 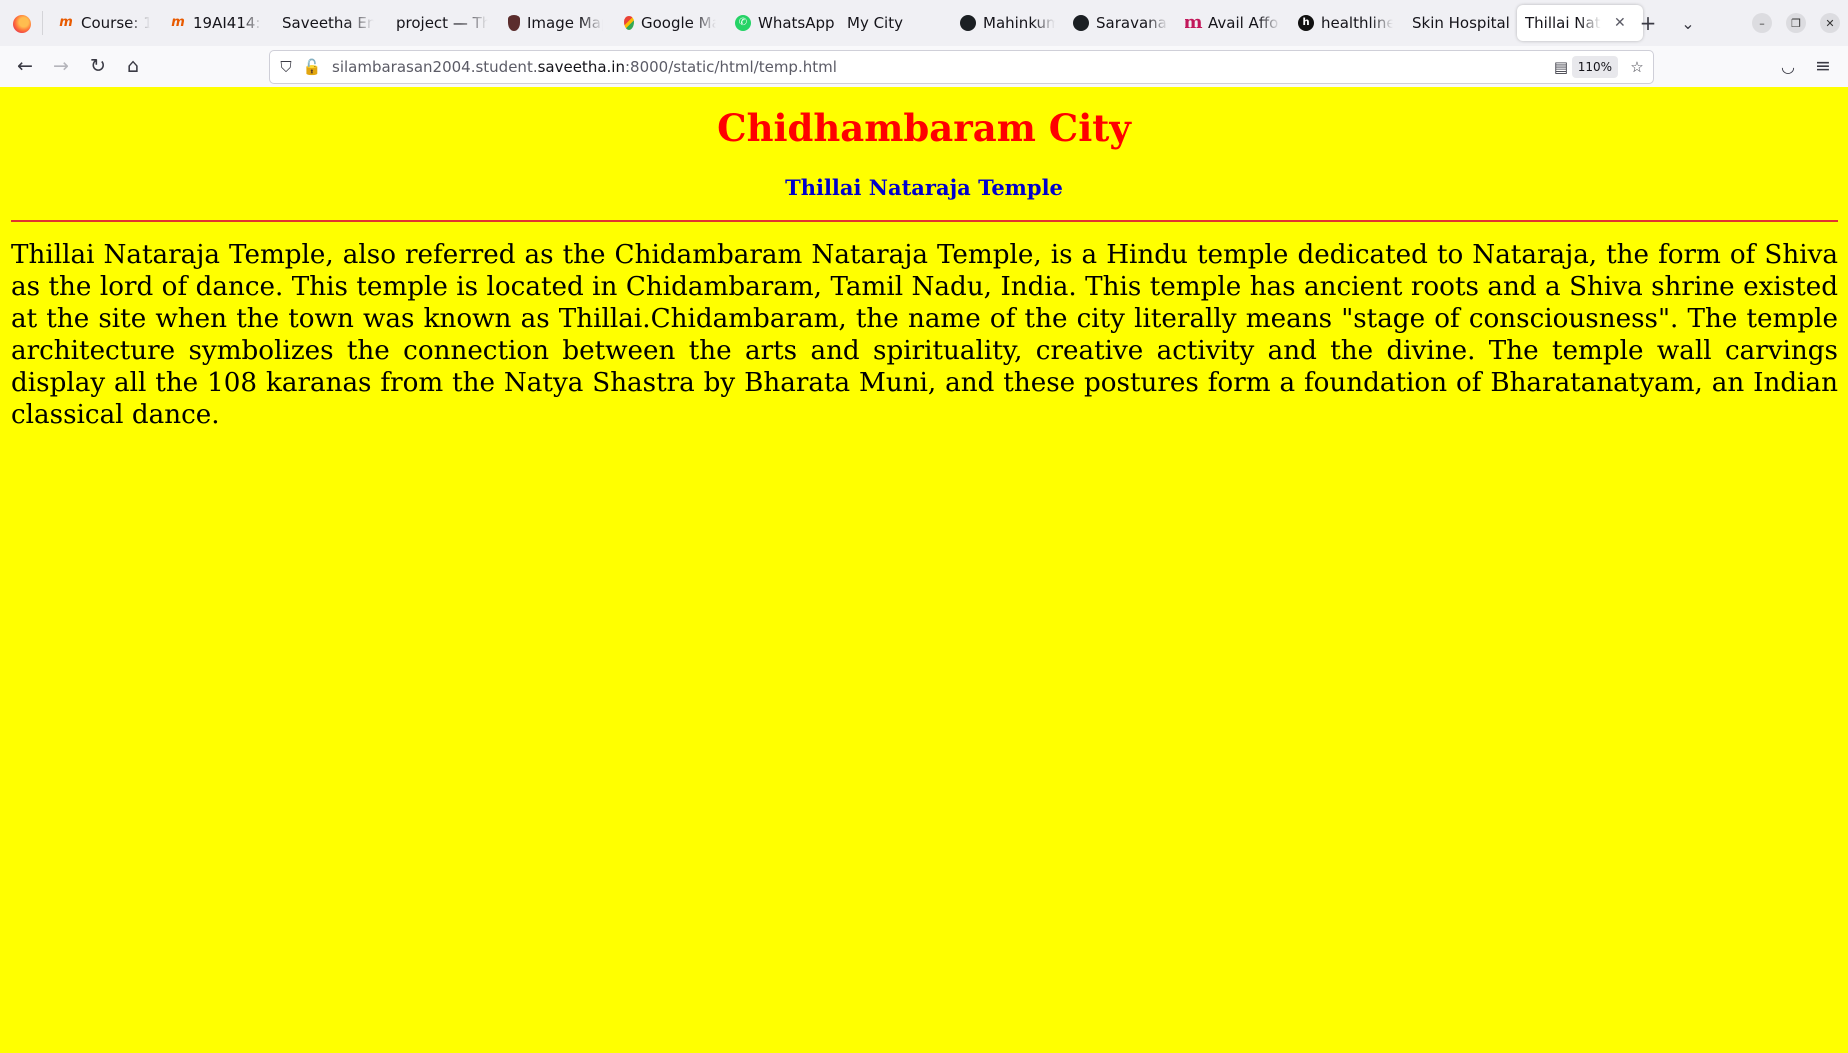 I want to click on restore-icon: ❐, so click(x=1796, y=23).